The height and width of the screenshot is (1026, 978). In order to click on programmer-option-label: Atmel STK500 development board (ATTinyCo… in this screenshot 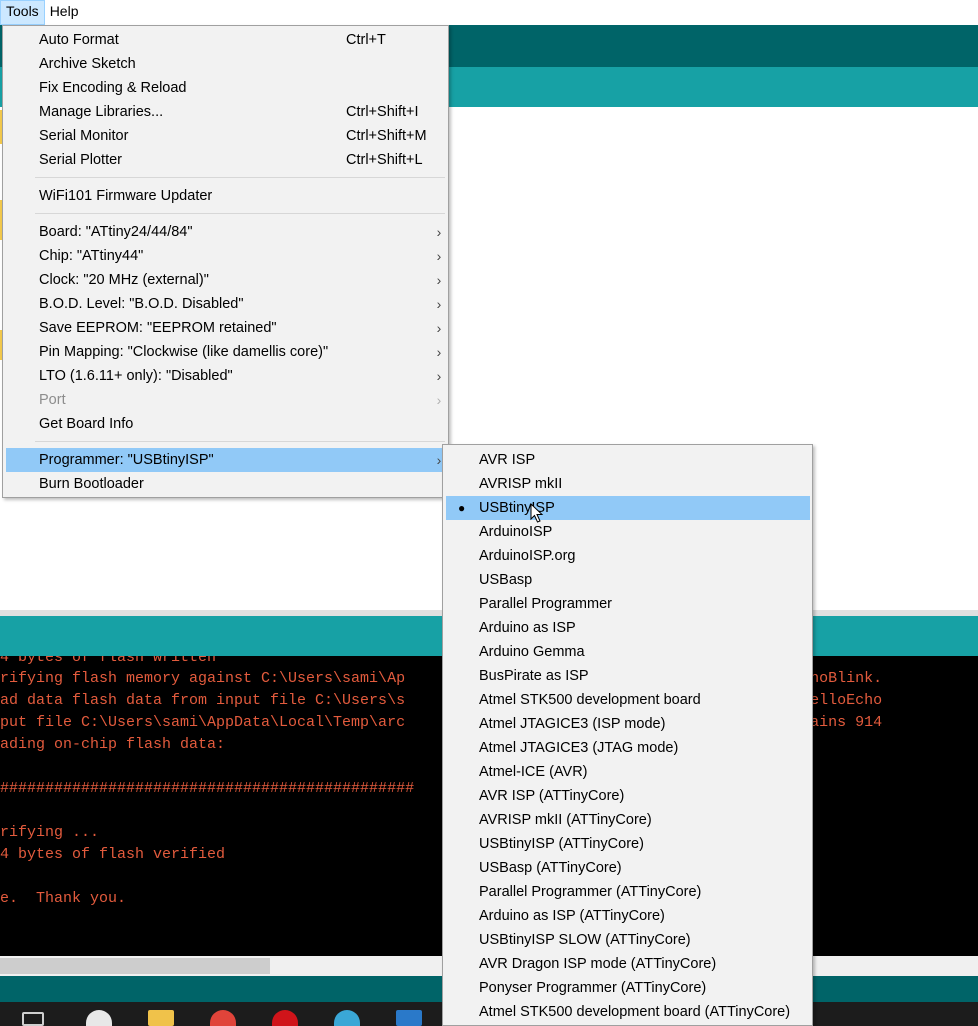, I will do `click(635, 1012)`.